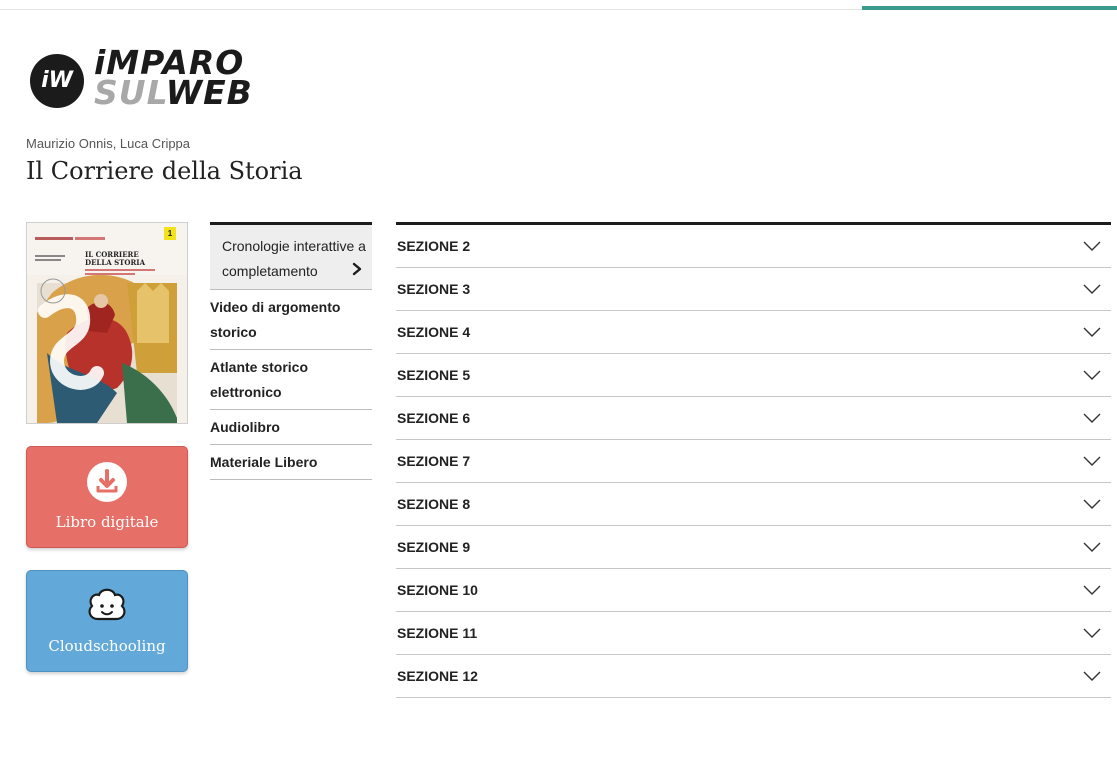 The height and width of the screenshot is (767, 1117). Describe the element at coordinates (294, 246) in the screenshot. I see `menu-item-label: Cronologie interattive a` at that location.